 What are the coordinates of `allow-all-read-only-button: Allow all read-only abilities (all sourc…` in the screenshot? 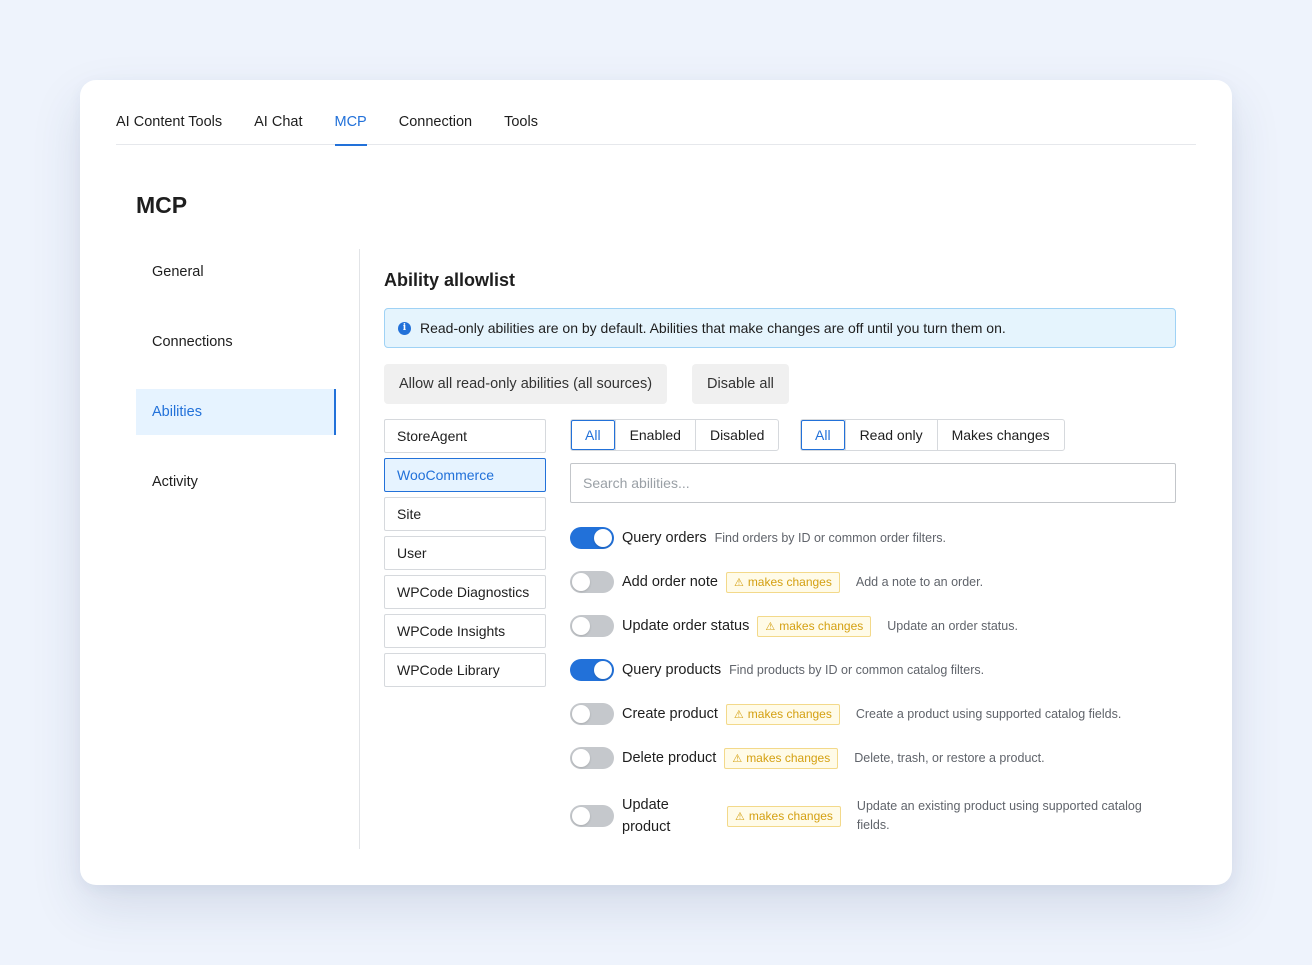 It's located at (526, 384).